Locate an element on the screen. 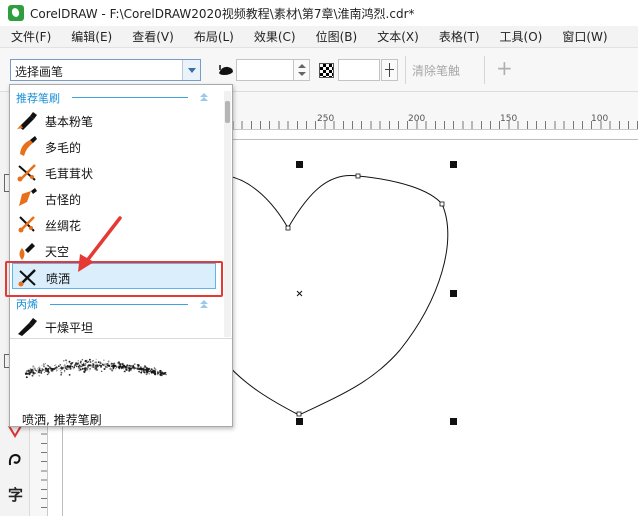 The width and height of the screenshot is (638, 516). menu-effects: 效果(C) is located at coordinates (274, 36).